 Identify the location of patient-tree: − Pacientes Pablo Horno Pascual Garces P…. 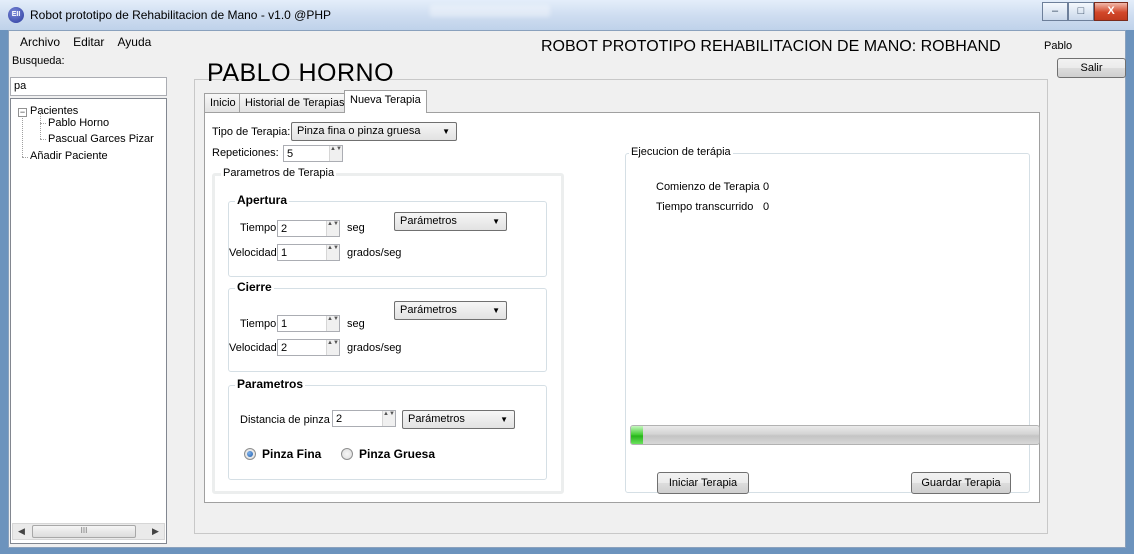
(88, 321).